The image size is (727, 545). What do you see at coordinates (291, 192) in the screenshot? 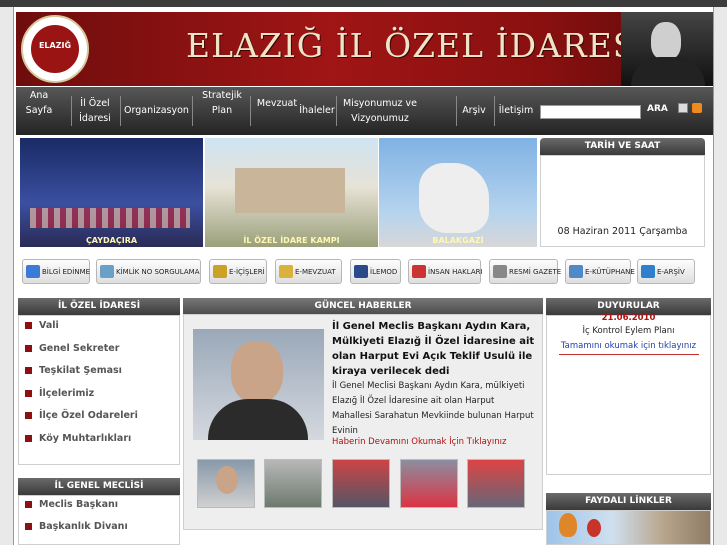
I see `photo-kamp: İL ÖZEL İDARE KAMPI` at bounding box center [291, 192].